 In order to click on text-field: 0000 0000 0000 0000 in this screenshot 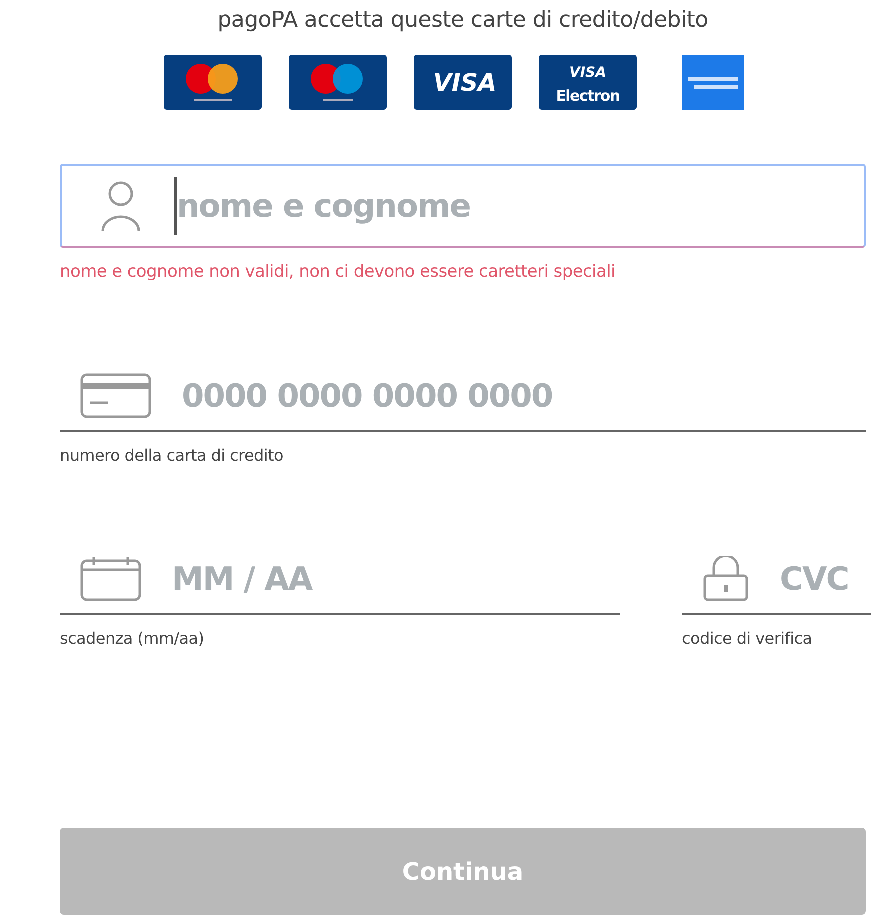, I will do `click(463, 397)`.